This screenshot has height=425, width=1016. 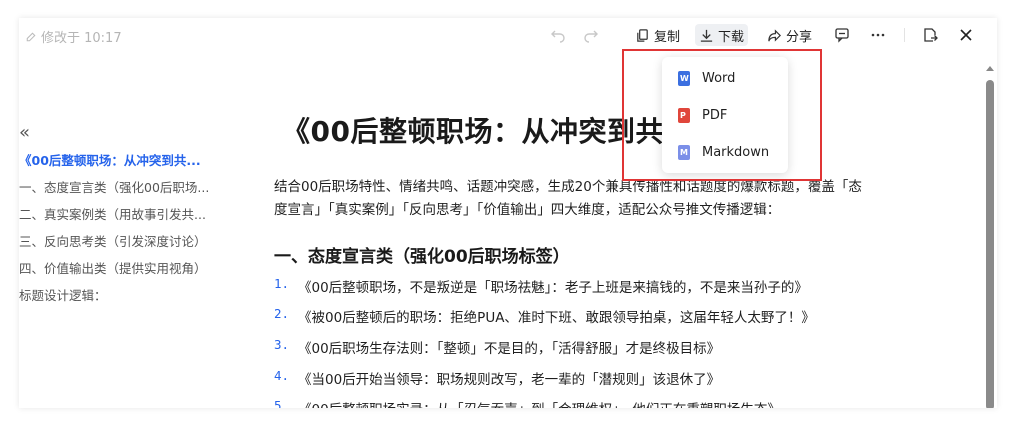 What do you see at coordinates (539, 403) in the screenshot?
I see `list-text: 《00后整顿职场实录：从「忍气吞声」到「合理维权」，他们正在重塑职场生态》` at bounding box center [539, 403].